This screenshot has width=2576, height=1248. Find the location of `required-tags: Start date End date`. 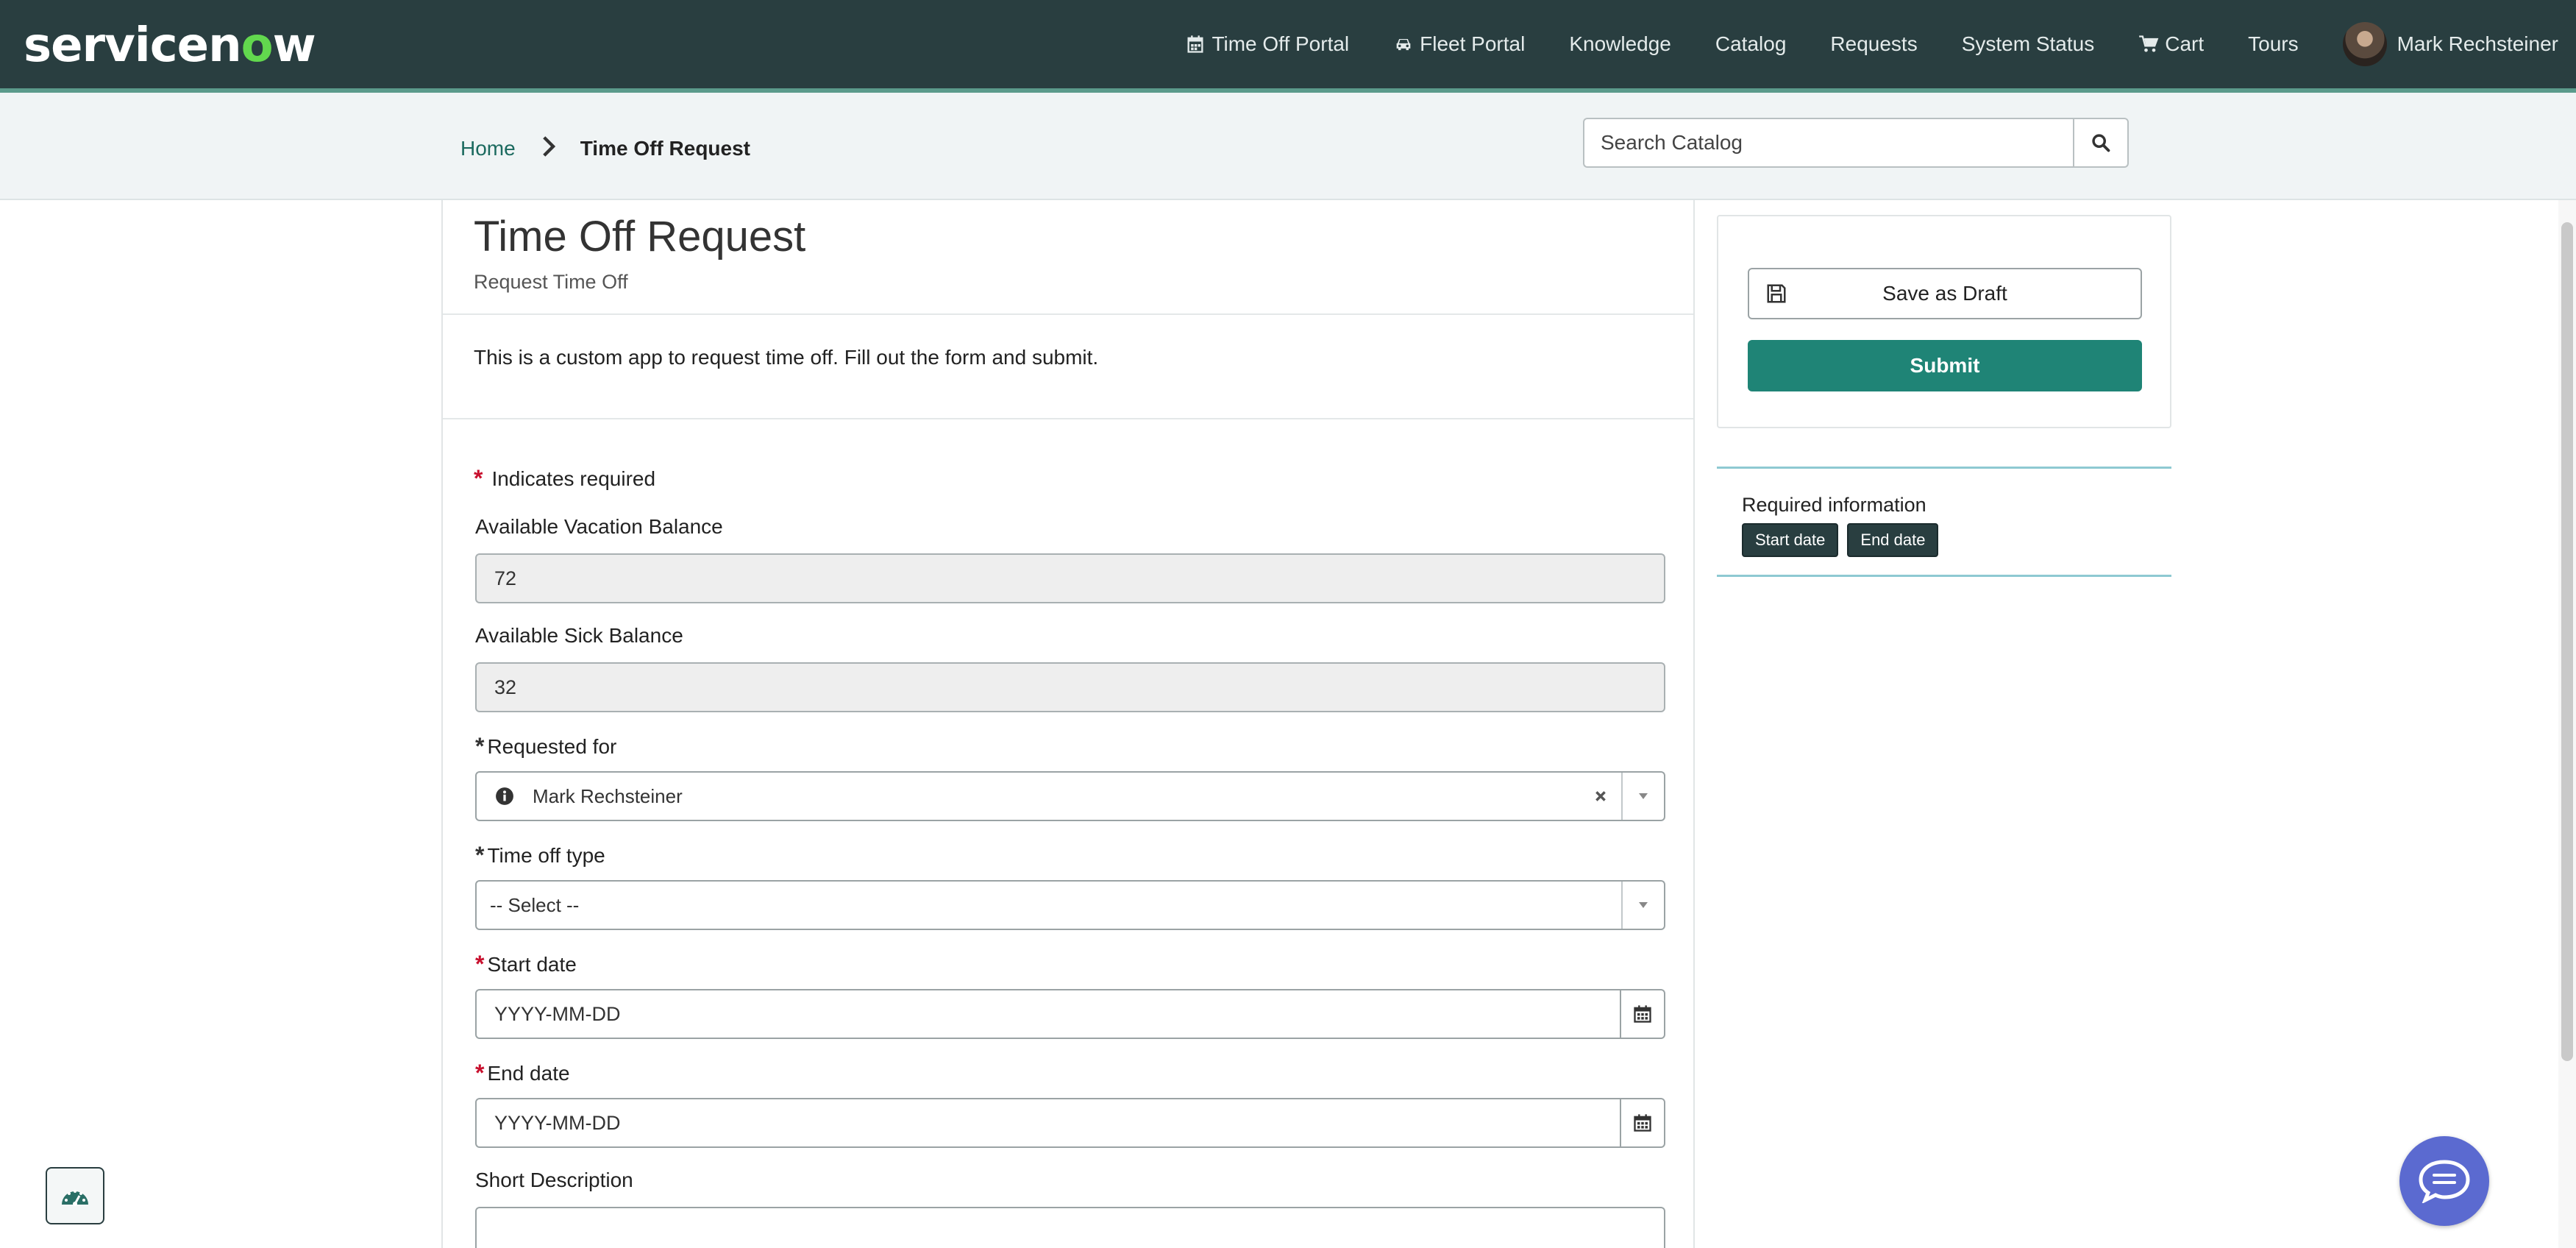

required-tags: Start date End date is located at coordinates (1840, 540).